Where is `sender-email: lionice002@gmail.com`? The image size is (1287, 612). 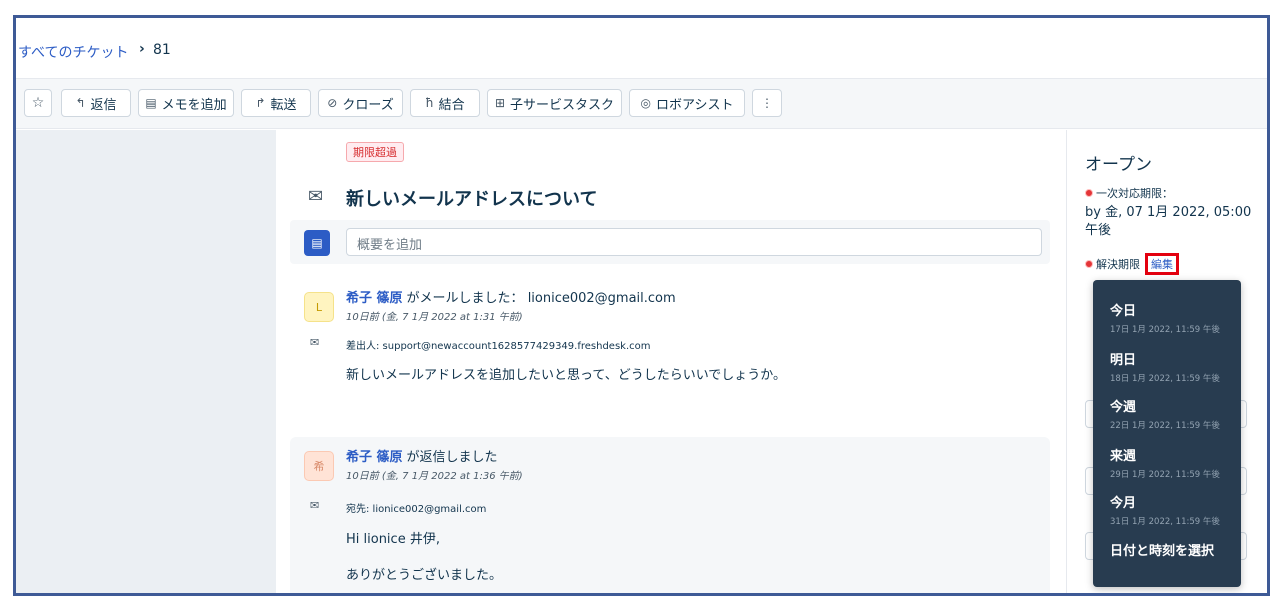 sender-email: lionice002@gmail.com is located at coordinates (601, 298).